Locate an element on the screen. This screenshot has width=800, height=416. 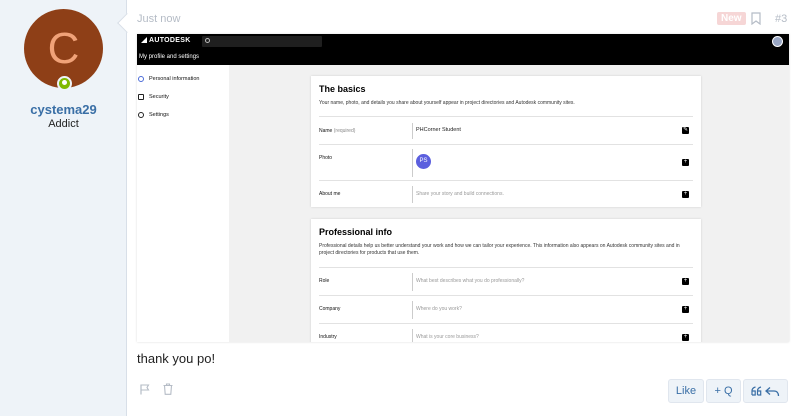
autodesk-subheader: My profile and settings is located at coordinates (463, 57).